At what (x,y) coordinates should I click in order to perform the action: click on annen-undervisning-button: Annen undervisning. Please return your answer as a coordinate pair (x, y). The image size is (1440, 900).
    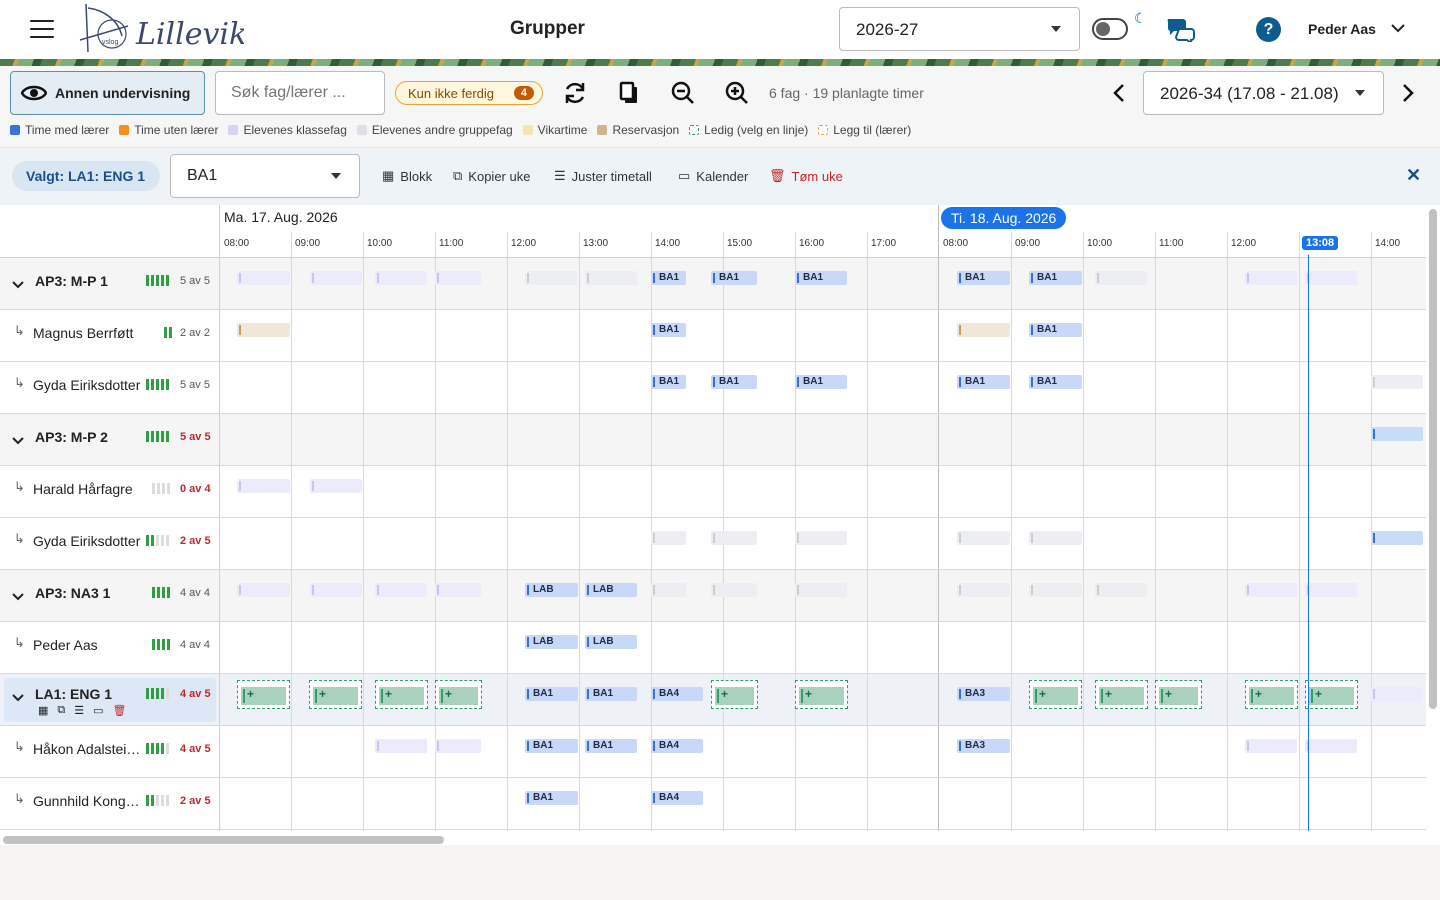
    Looking at the image, I should click on (107, 93).